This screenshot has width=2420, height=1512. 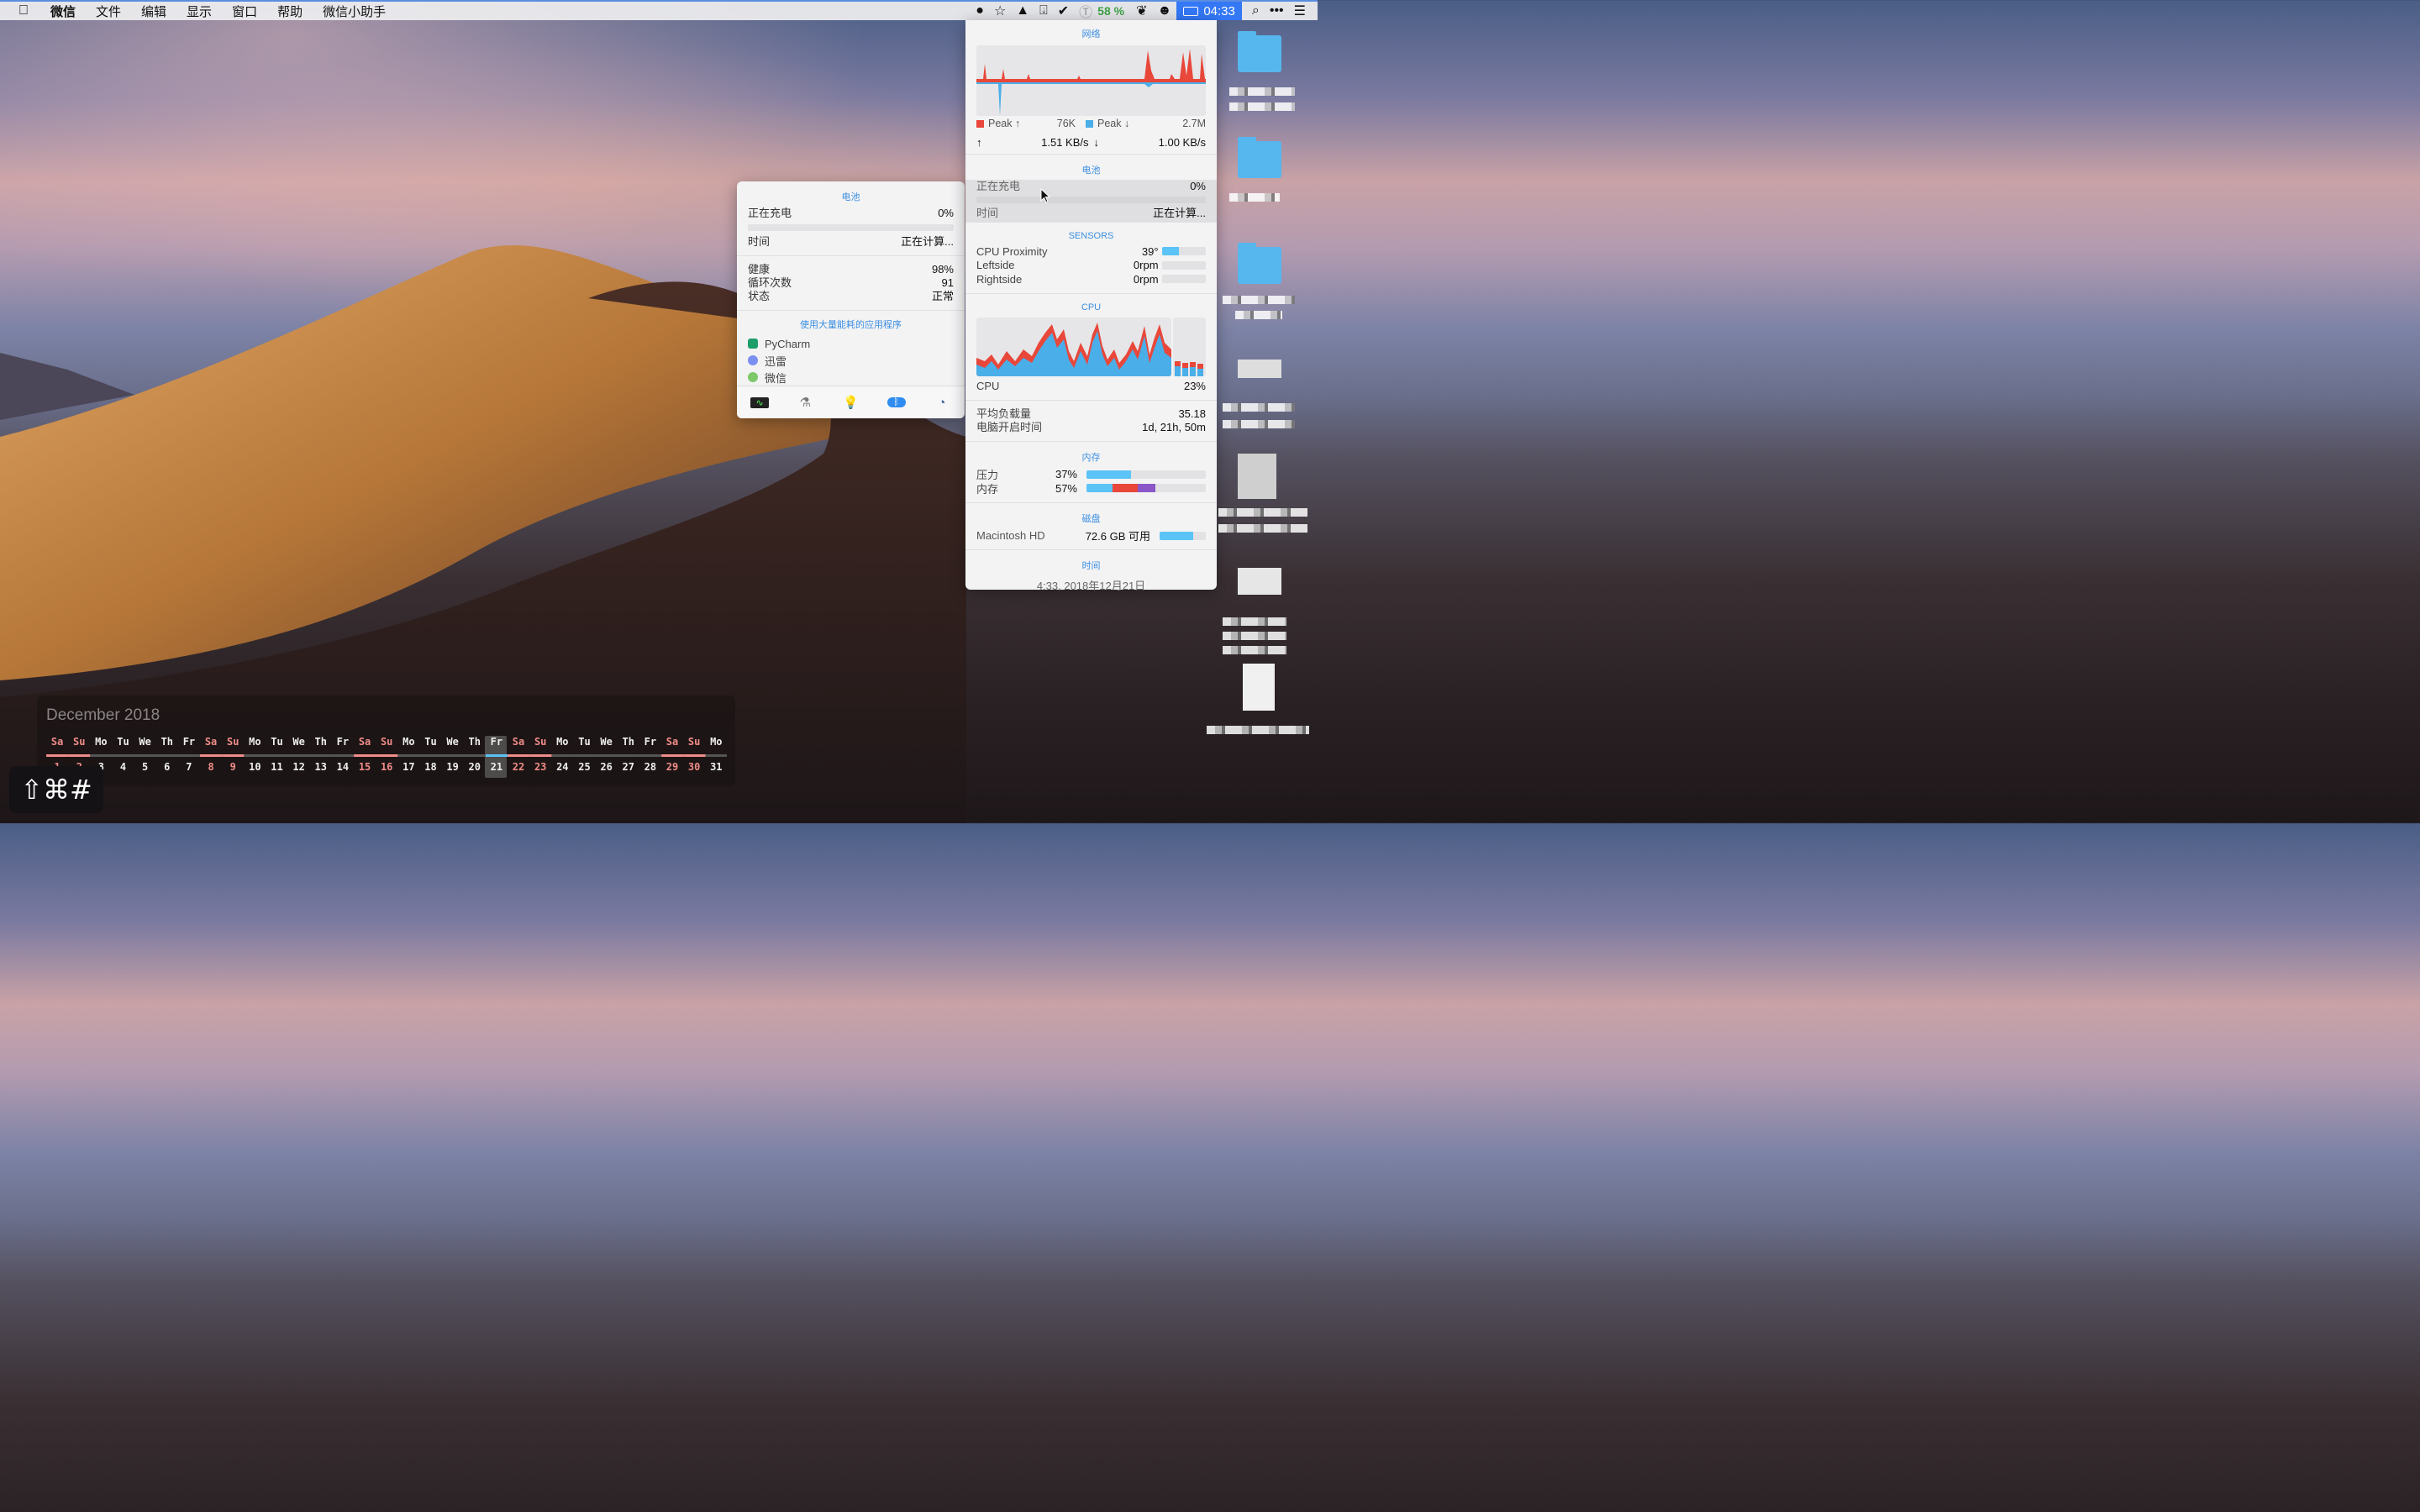 I want to click on load-label: 平均负载量, so click(x=1004, y=413).